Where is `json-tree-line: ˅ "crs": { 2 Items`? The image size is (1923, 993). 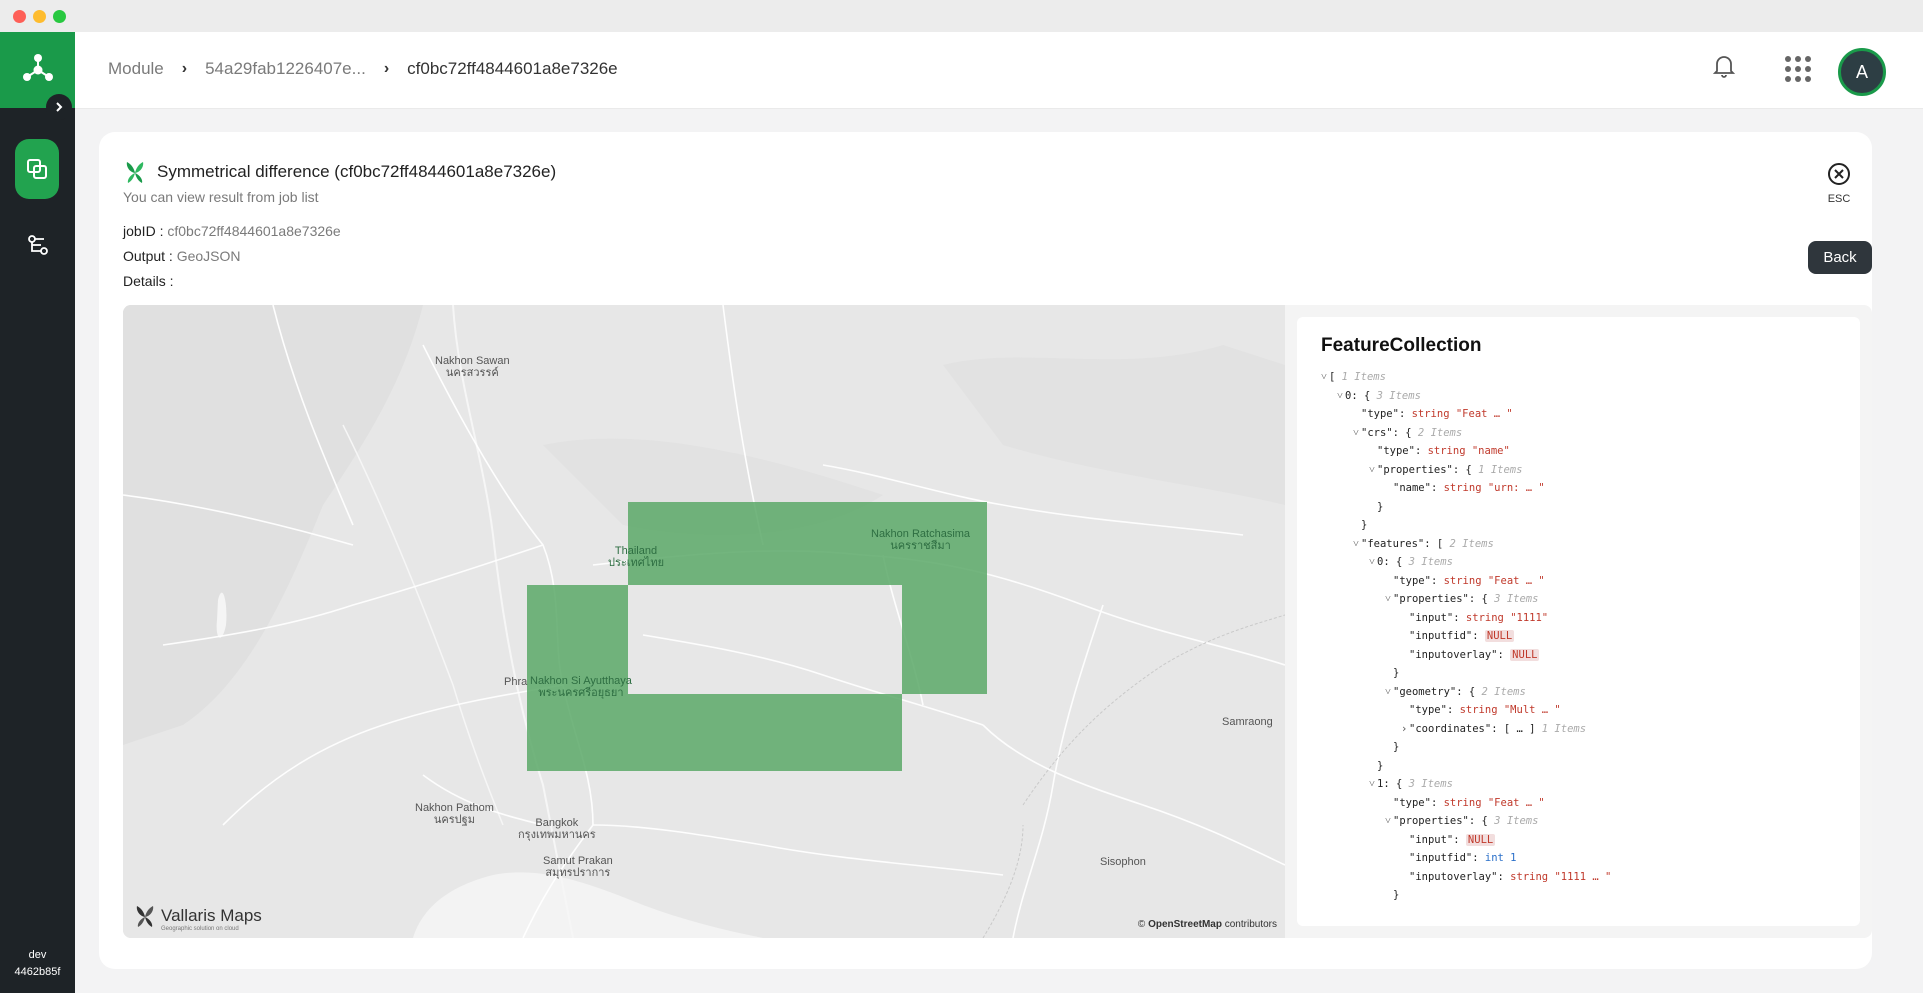 json-tree-line: ˅ "crs": { 2 Items is located at coordinates (1407, 433).